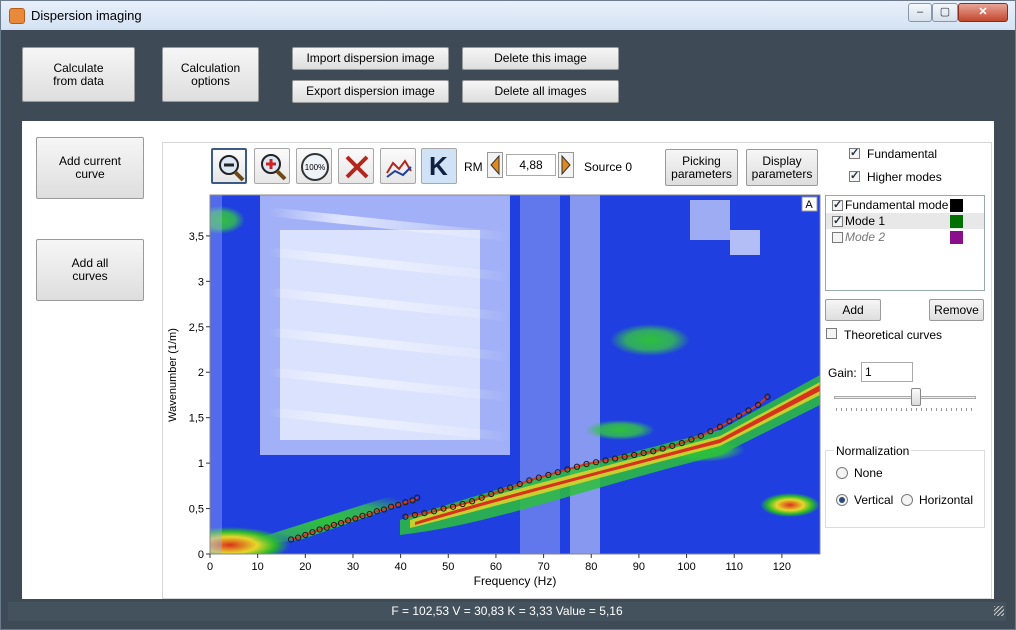 The width and height of the screenshot is (1016, 630). Describe the element at coordinates (201, 373) in the screenshot. I see `y-tick-label: 2` at that location.